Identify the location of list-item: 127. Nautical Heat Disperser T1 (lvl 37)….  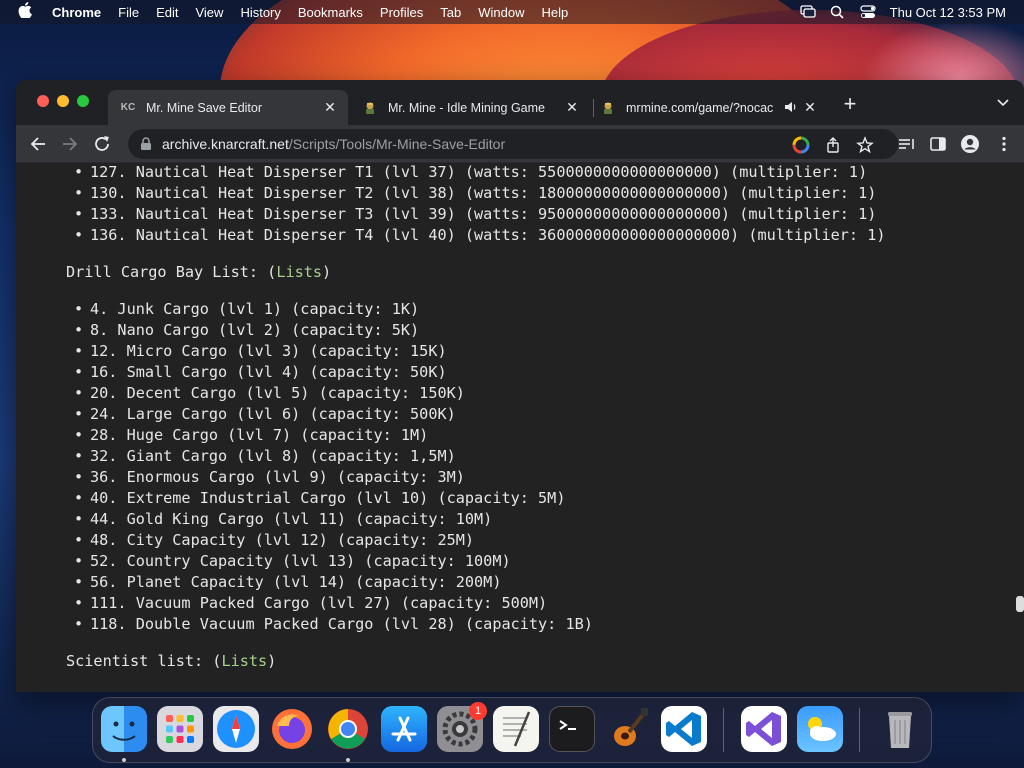
(470, 173).